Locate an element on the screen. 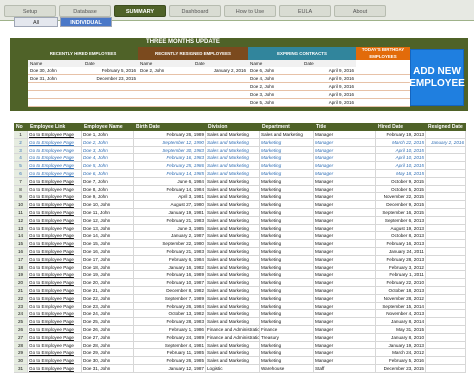  column-header: Resigned Date is located at coordinates (446, 127).